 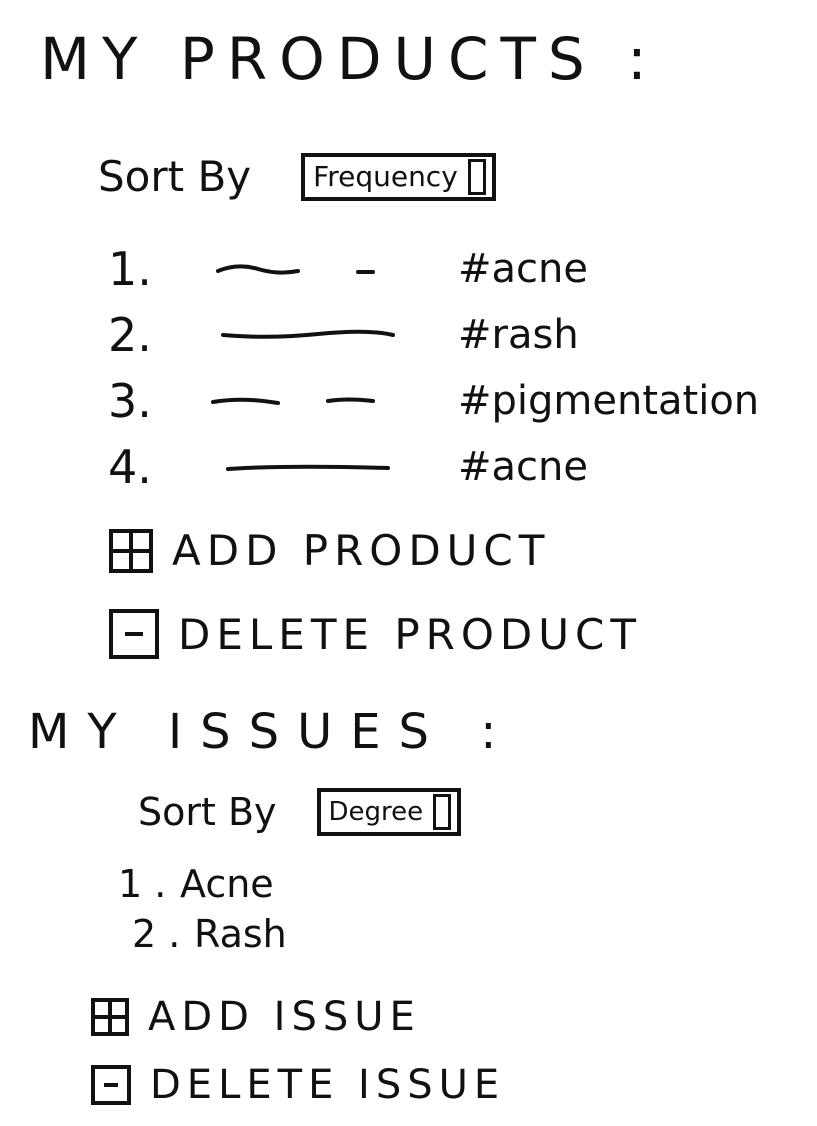 What do you see at coordinates (227, 884) in the screenshot?
I see `issue-name: Acne` at bounding box center [227, 884].